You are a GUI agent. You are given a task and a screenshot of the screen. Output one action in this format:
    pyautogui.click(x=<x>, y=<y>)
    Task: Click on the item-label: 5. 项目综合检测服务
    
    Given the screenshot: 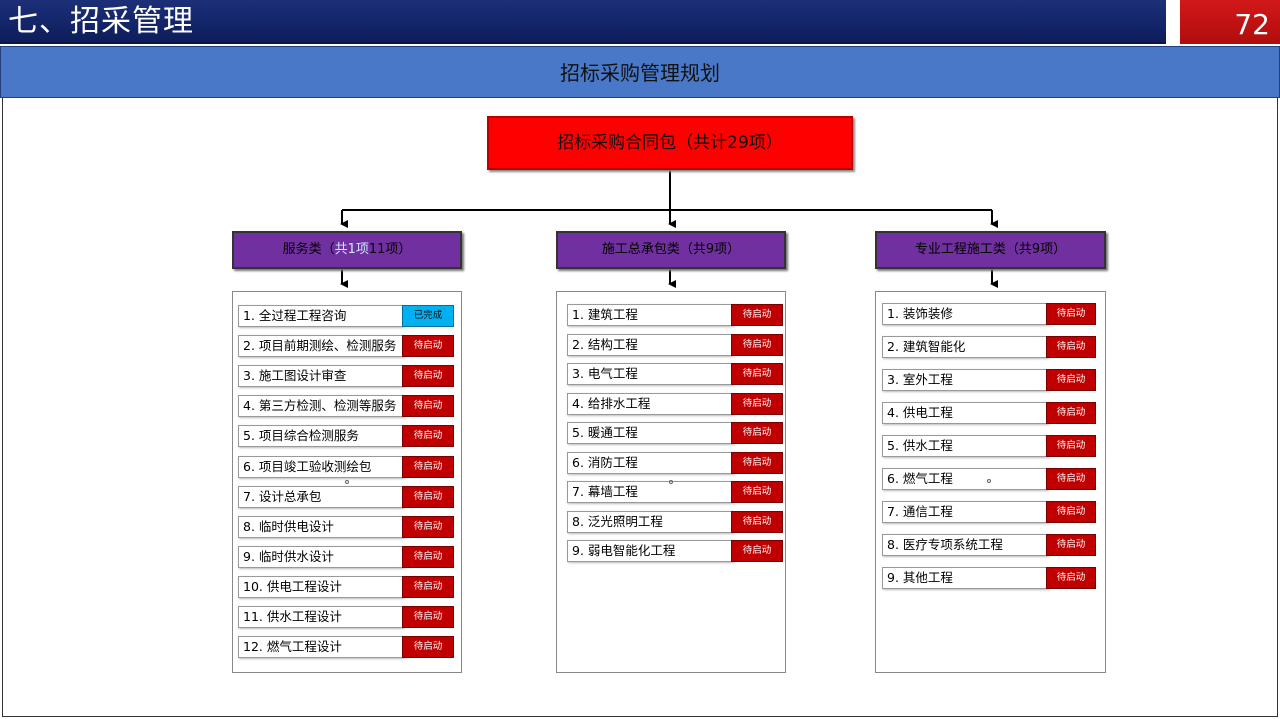 What is the action you would take?
    pyautogui.click(x=321, y=436)
    